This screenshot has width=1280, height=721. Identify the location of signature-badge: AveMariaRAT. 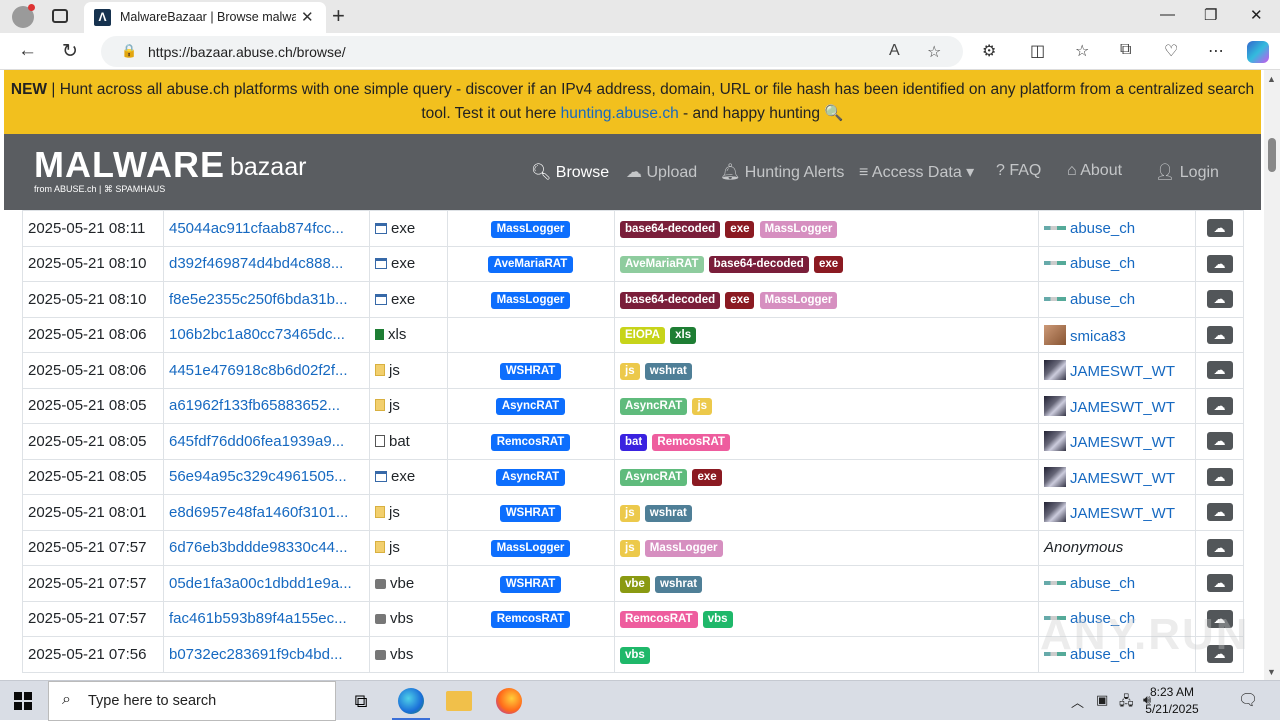
(530, 265).